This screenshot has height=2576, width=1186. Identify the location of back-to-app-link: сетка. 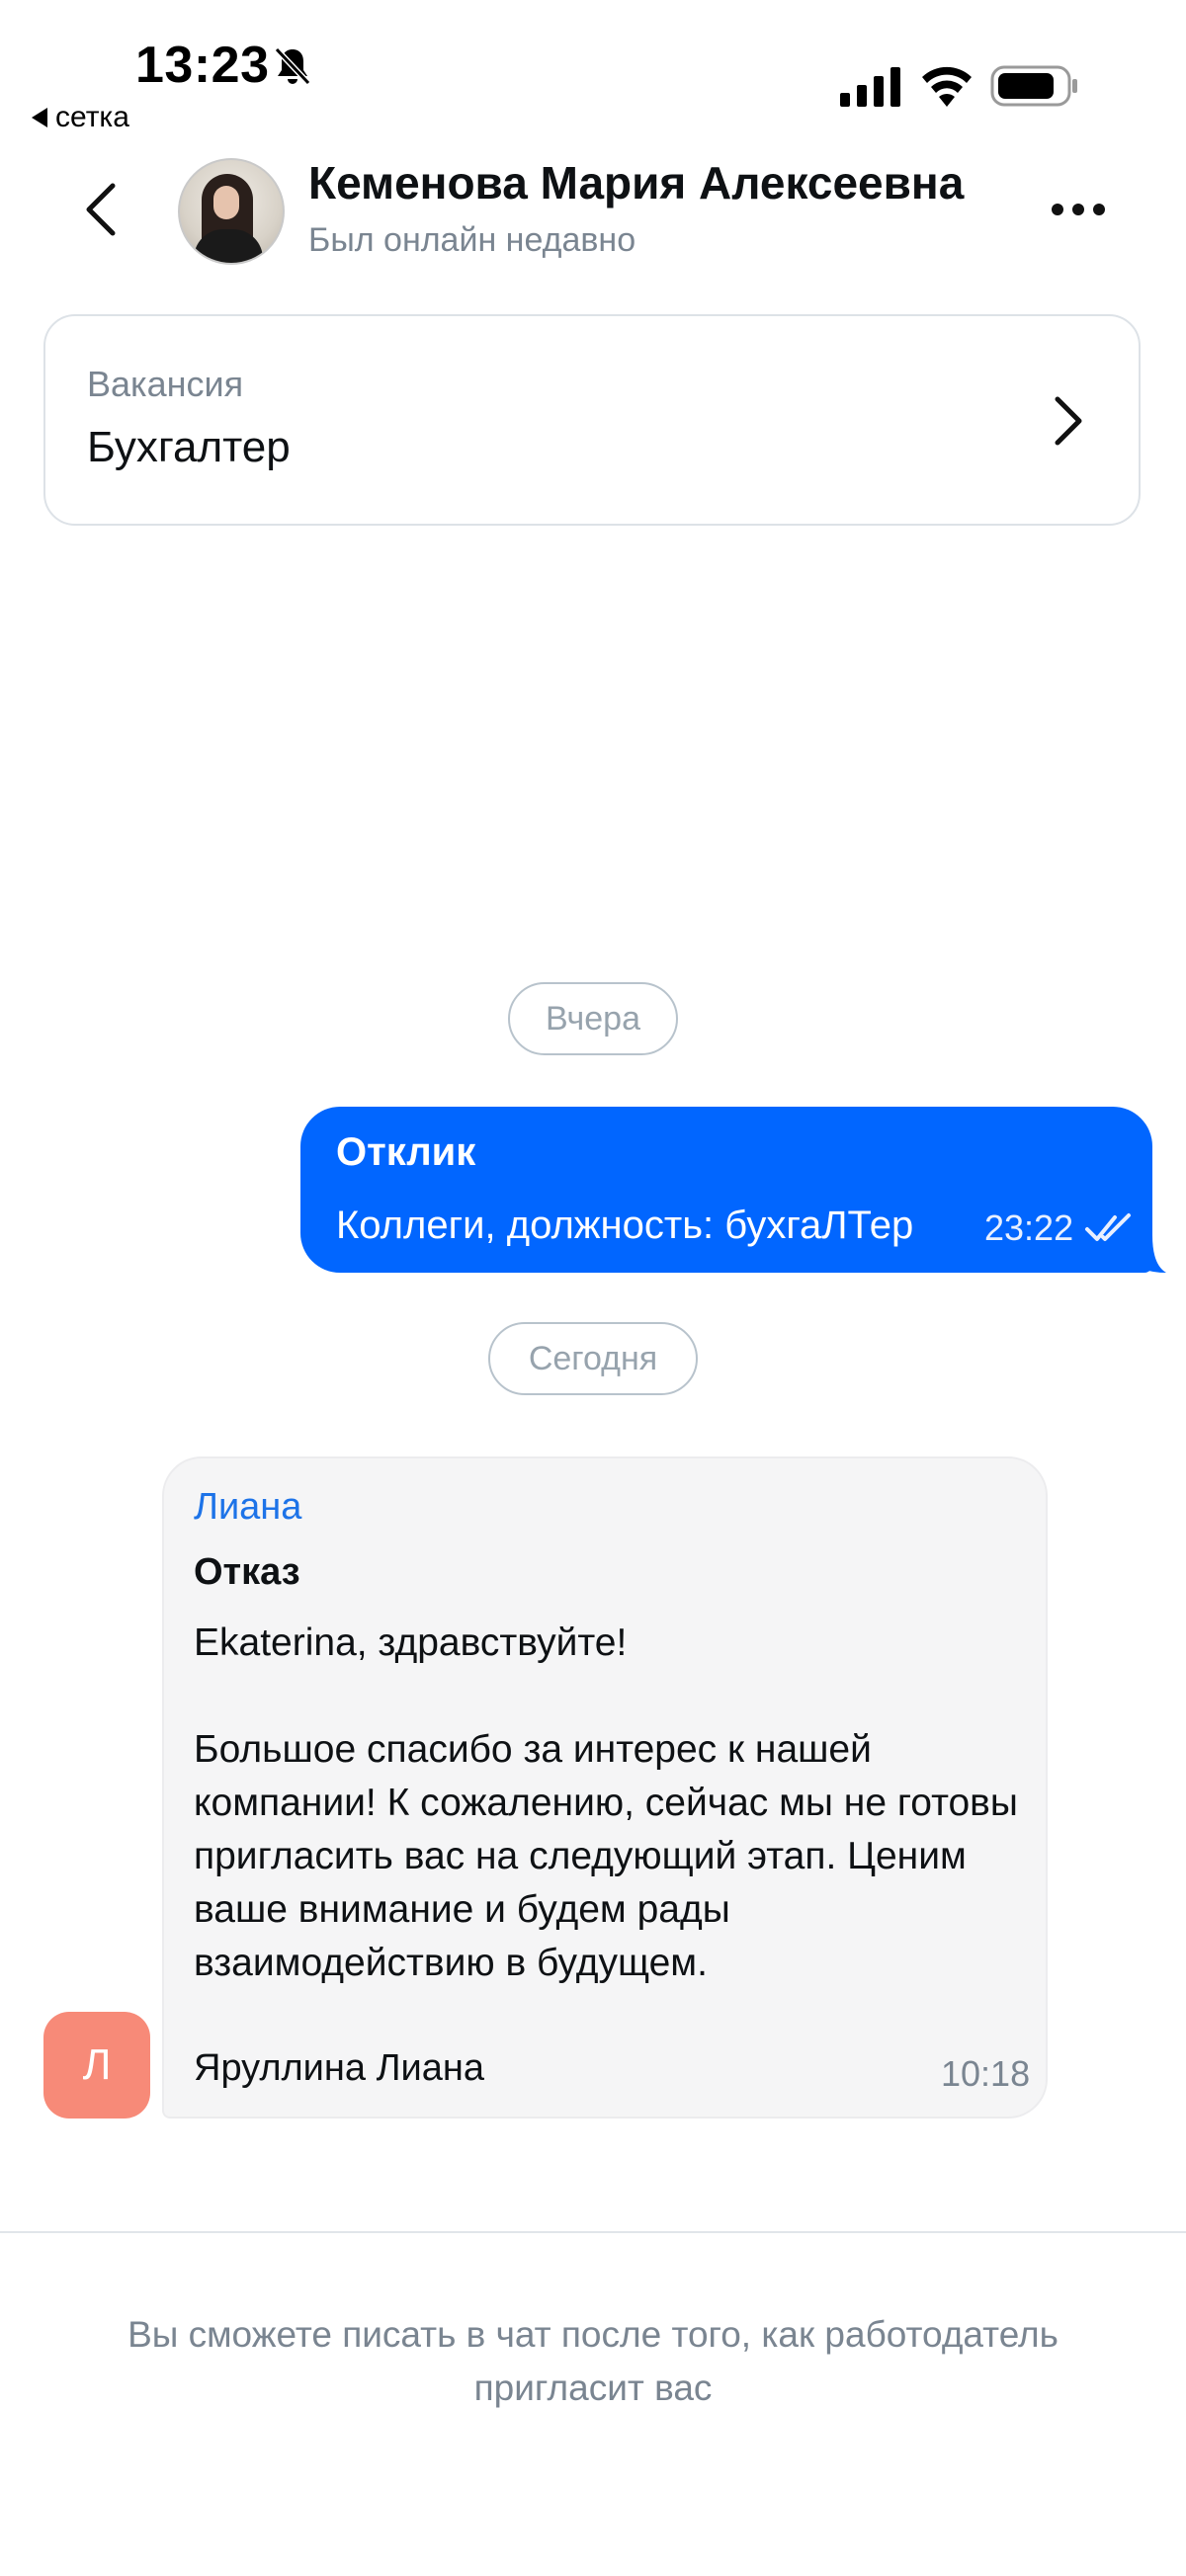
(80, 117).